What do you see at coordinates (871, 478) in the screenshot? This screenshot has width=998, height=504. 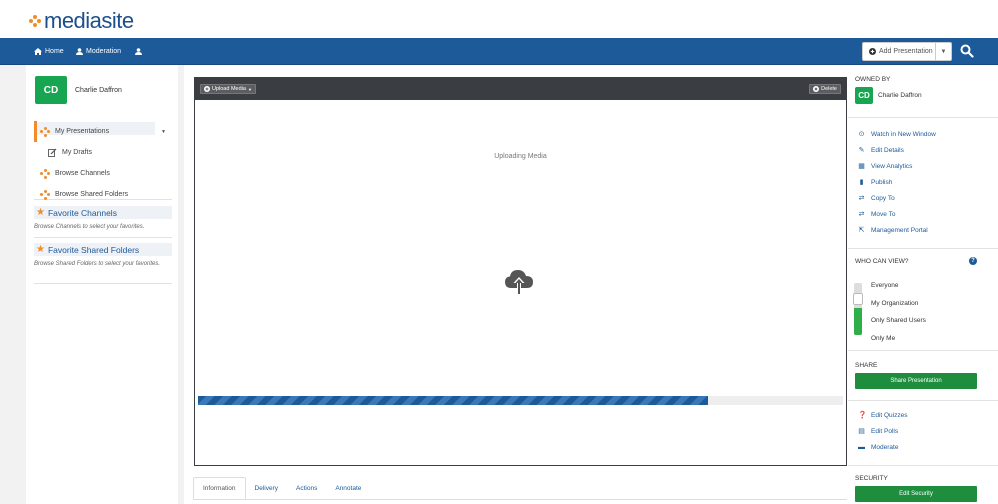 I see `security-title: SECURITY` at bounding box center [871, 478].